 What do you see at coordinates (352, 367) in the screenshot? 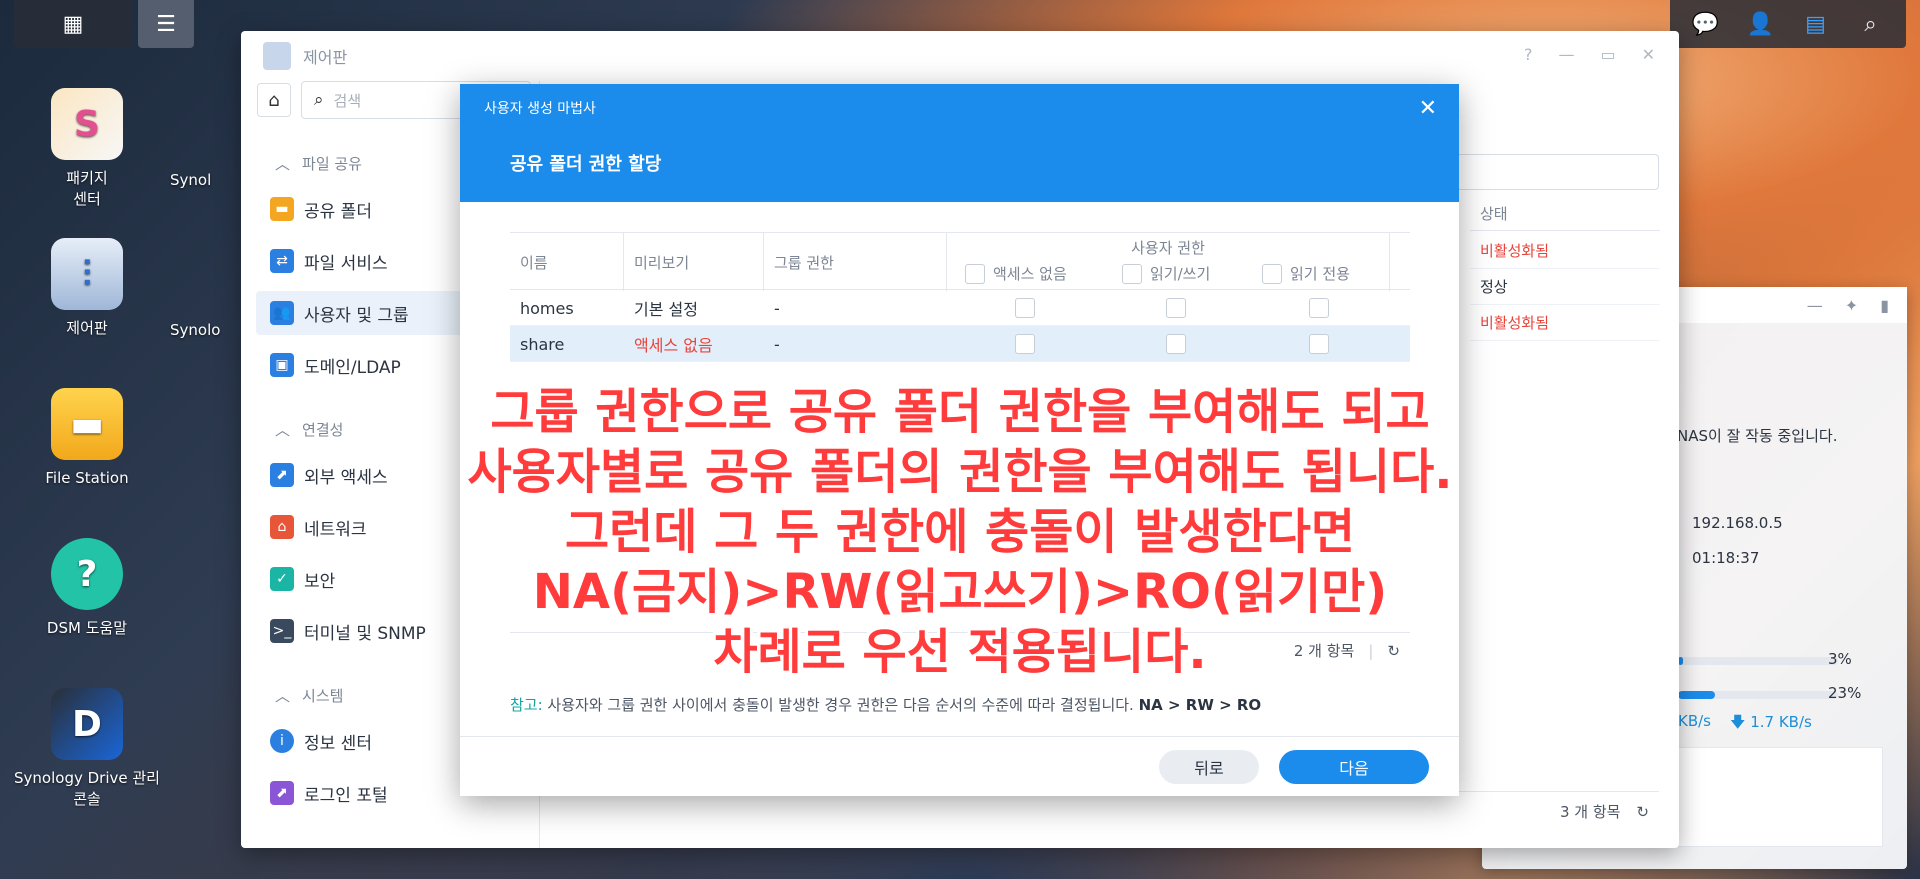
I see `sidebar-item-label: 도메인/LDAP` at bounding box center [352, 367].